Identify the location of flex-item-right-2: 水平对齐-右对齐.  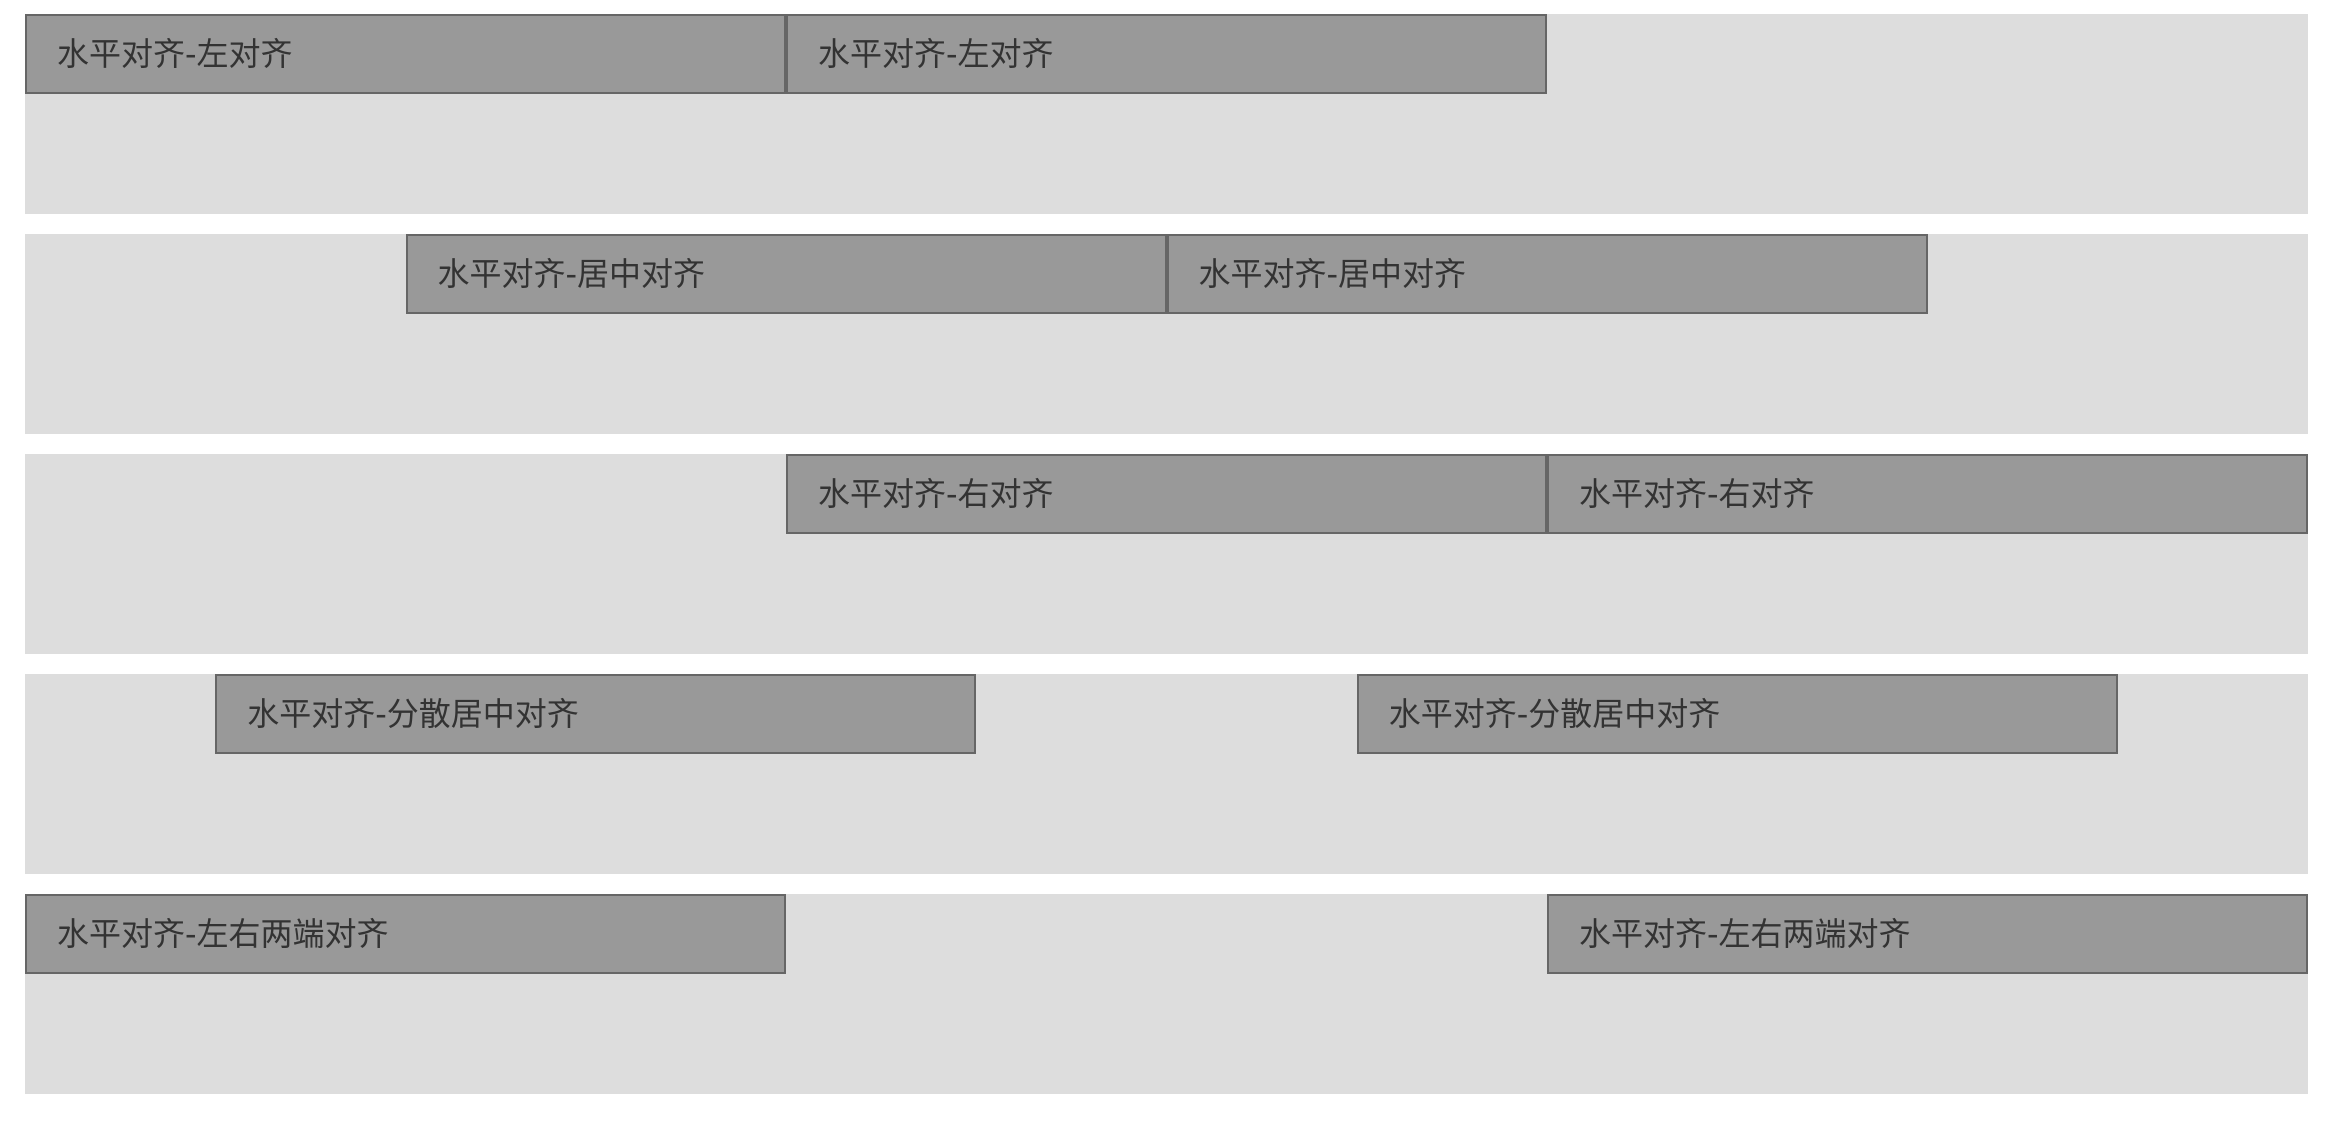
(1927, 494).